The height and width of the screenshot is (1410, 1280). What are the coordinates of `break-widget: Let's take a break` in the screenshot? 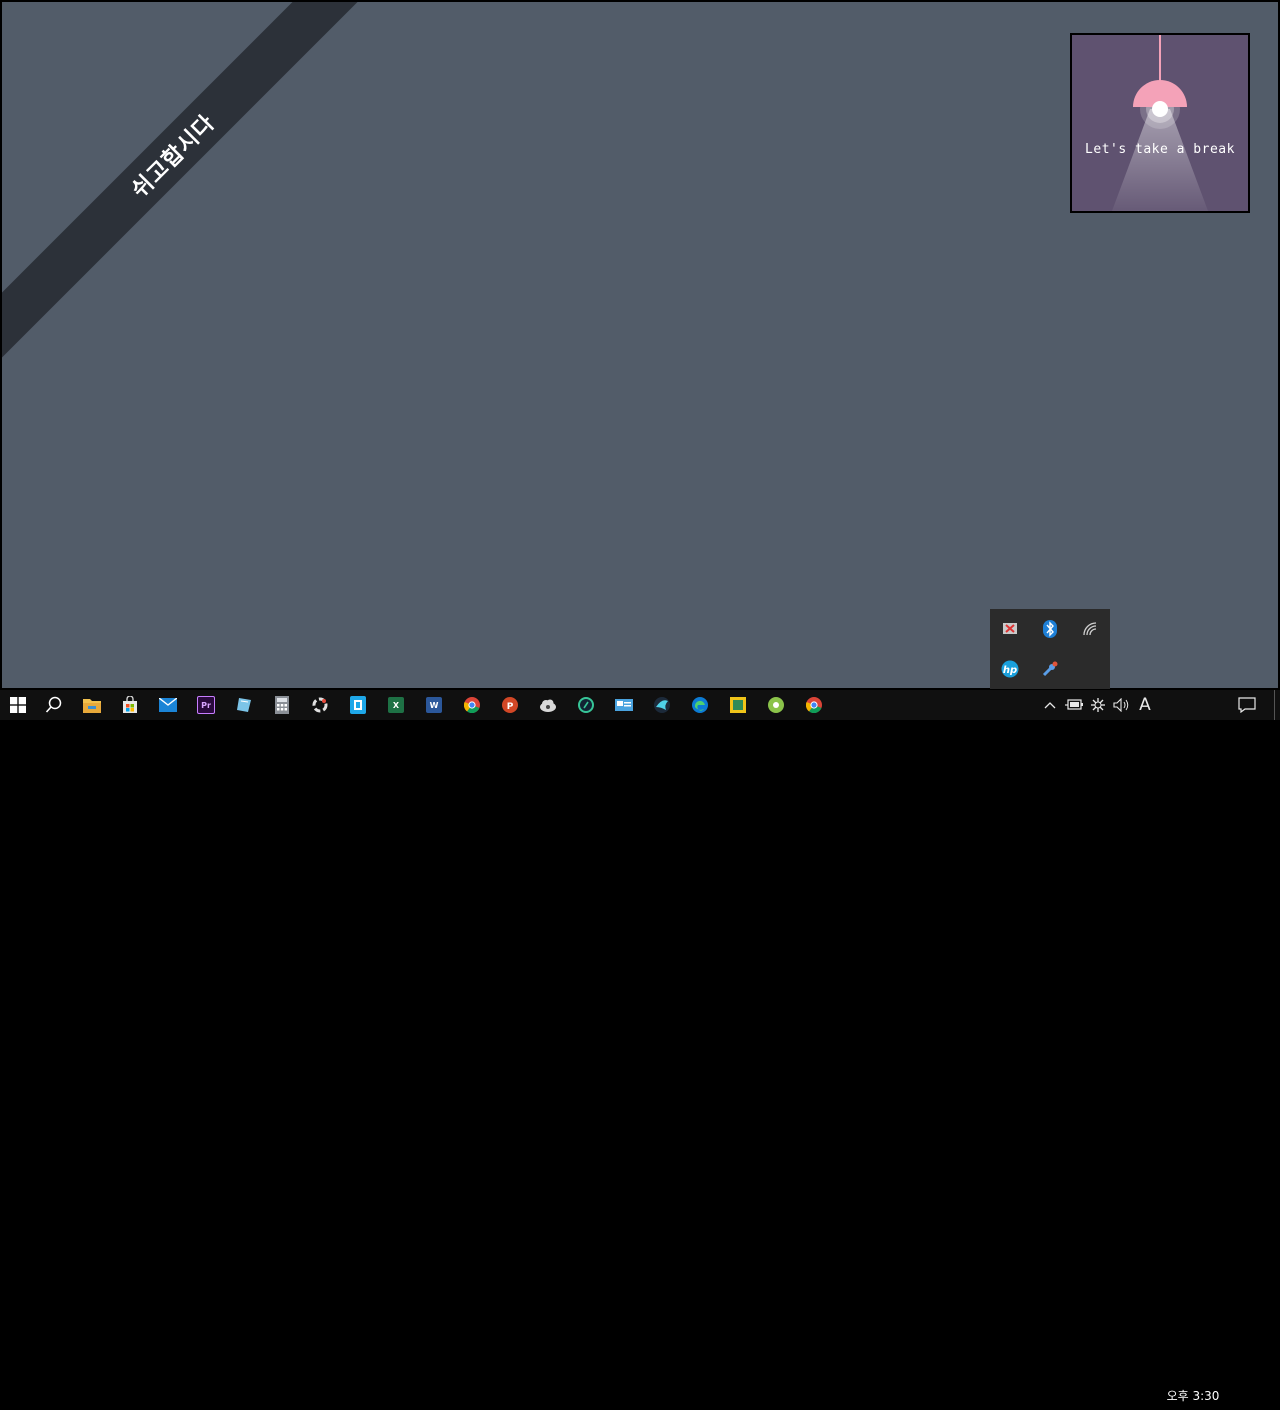 It's located at (1160, 123).